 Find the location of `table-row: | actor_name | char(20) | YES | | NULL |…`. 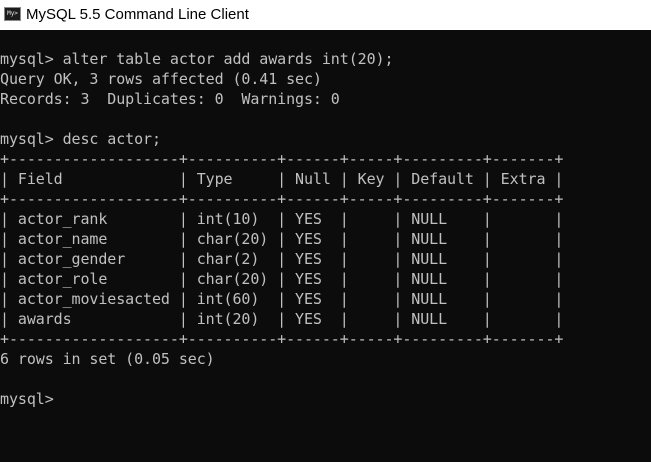

table-row: | actor_name | char(20) | YES | | NULL |… is located at coordinates (282, 239).